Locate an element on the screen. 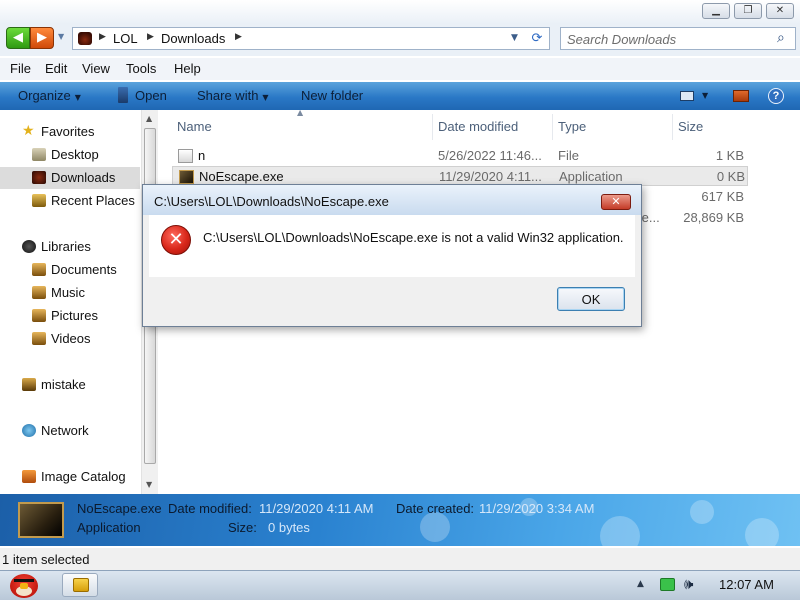 This screenshot has width=800, height=600. file-thumbnail is located at coordinates (41, 520).